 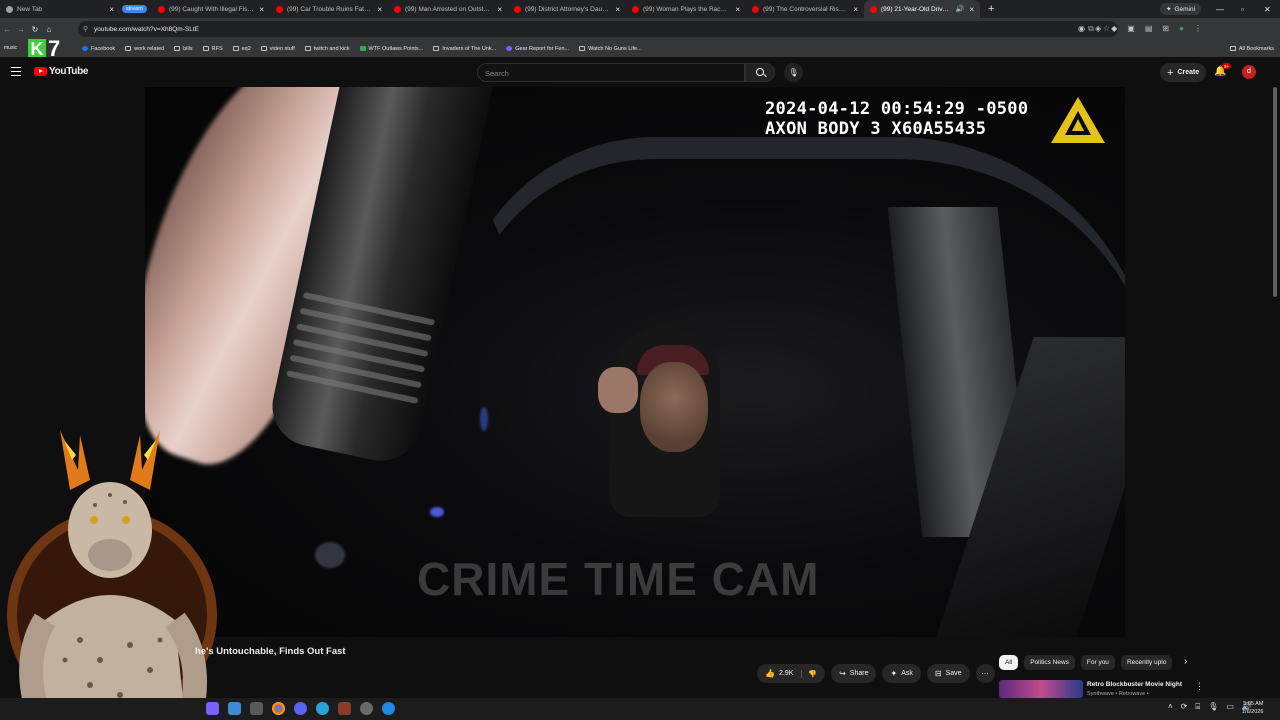 What do you see at coordinates (991, 9) in the screenshot?
I see `new-tab-icon: +` at bounding box center [991, 9].